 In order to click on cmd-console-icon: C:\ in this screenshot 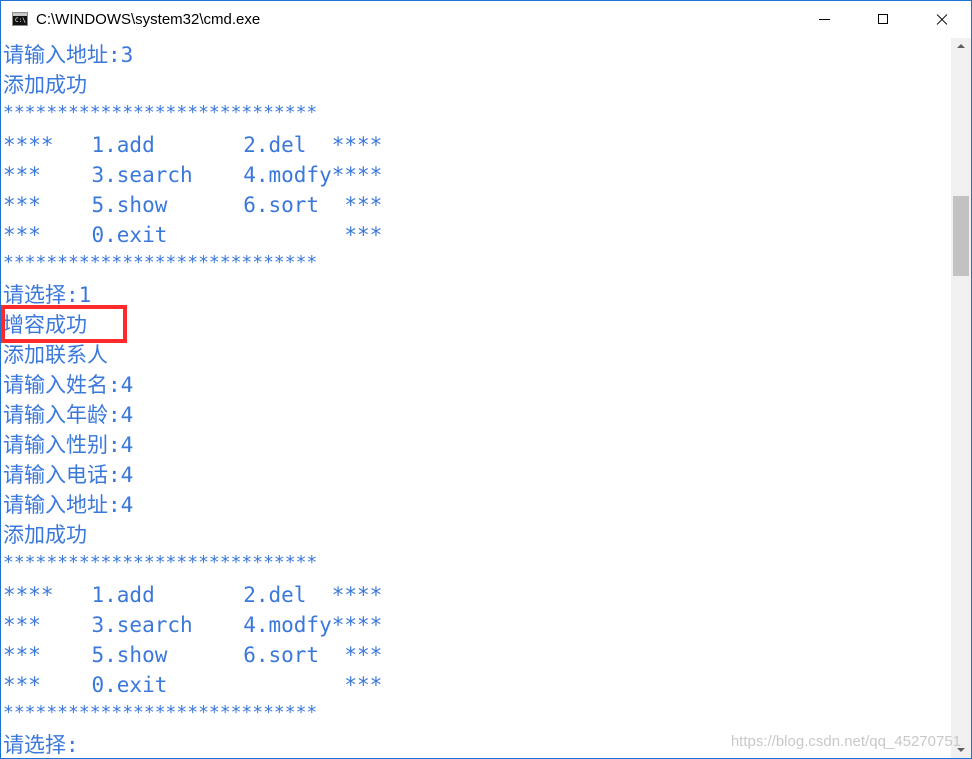, I will do `click(20, 19)`.